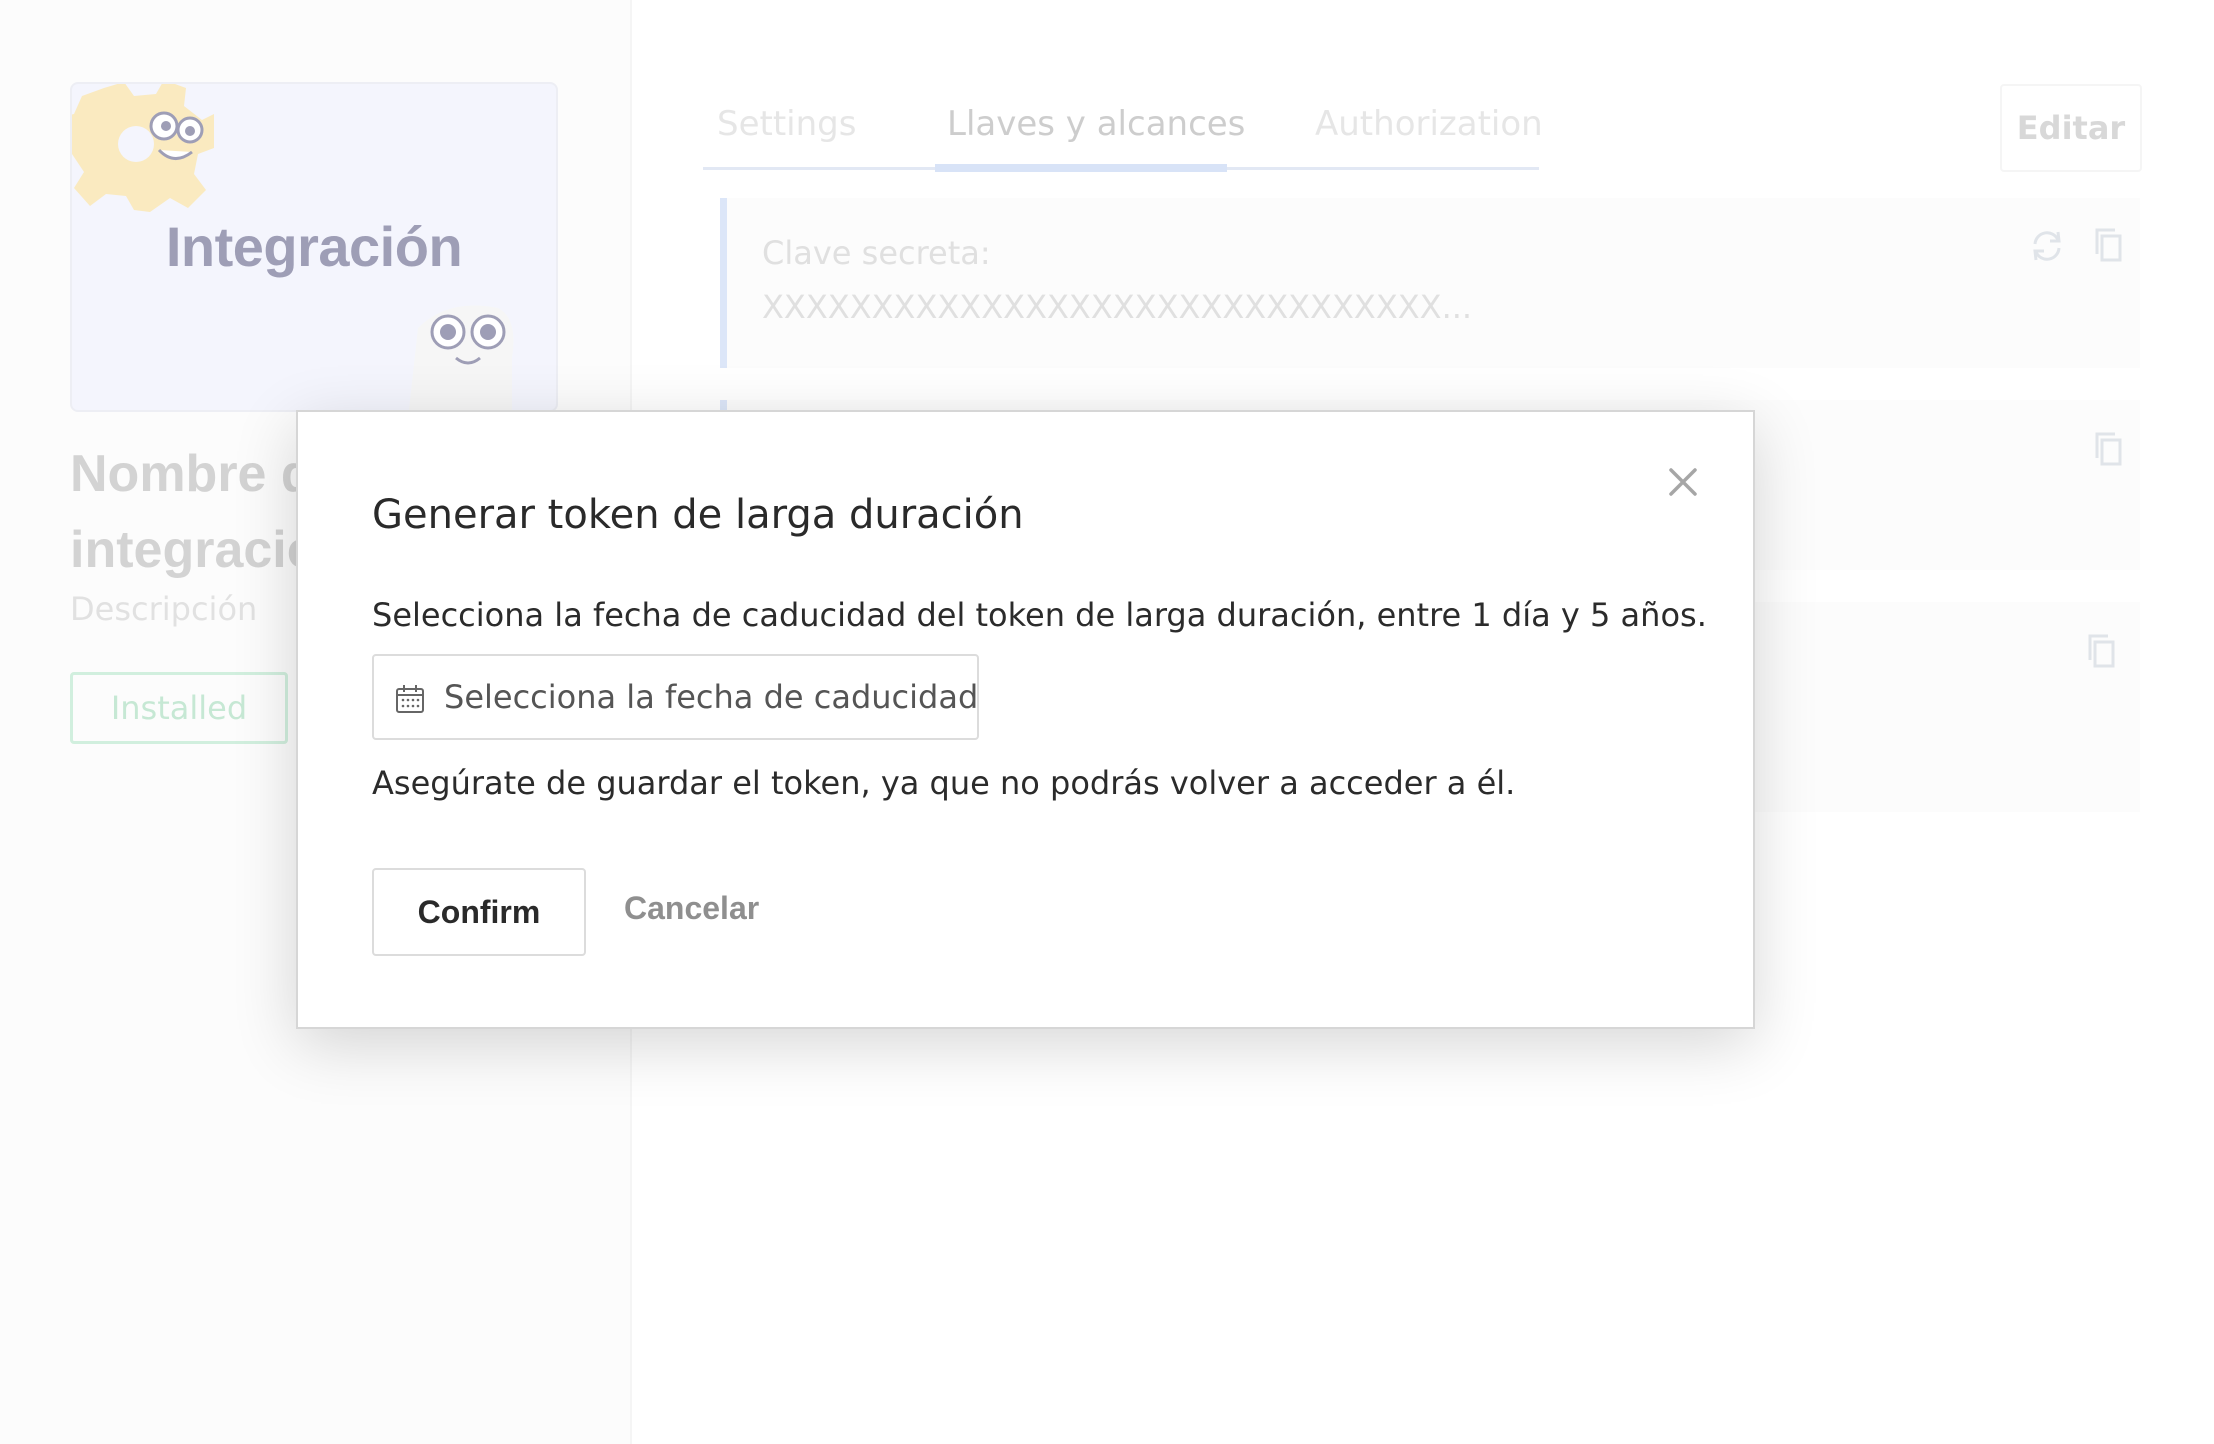  I want to click on confirm-button: Confirm, so click(479, 912).